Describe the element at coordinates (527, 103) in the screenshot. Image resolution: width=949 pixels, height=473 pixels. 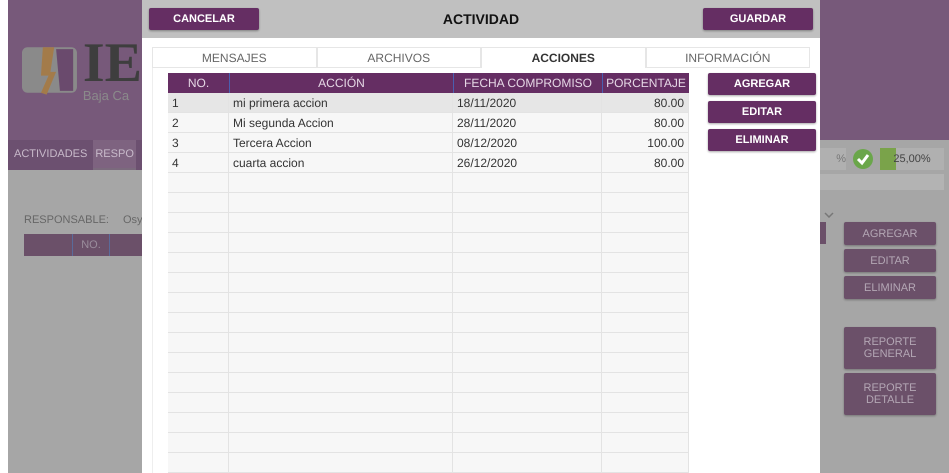
I see `table-cell: 18/11/2020` at that location.